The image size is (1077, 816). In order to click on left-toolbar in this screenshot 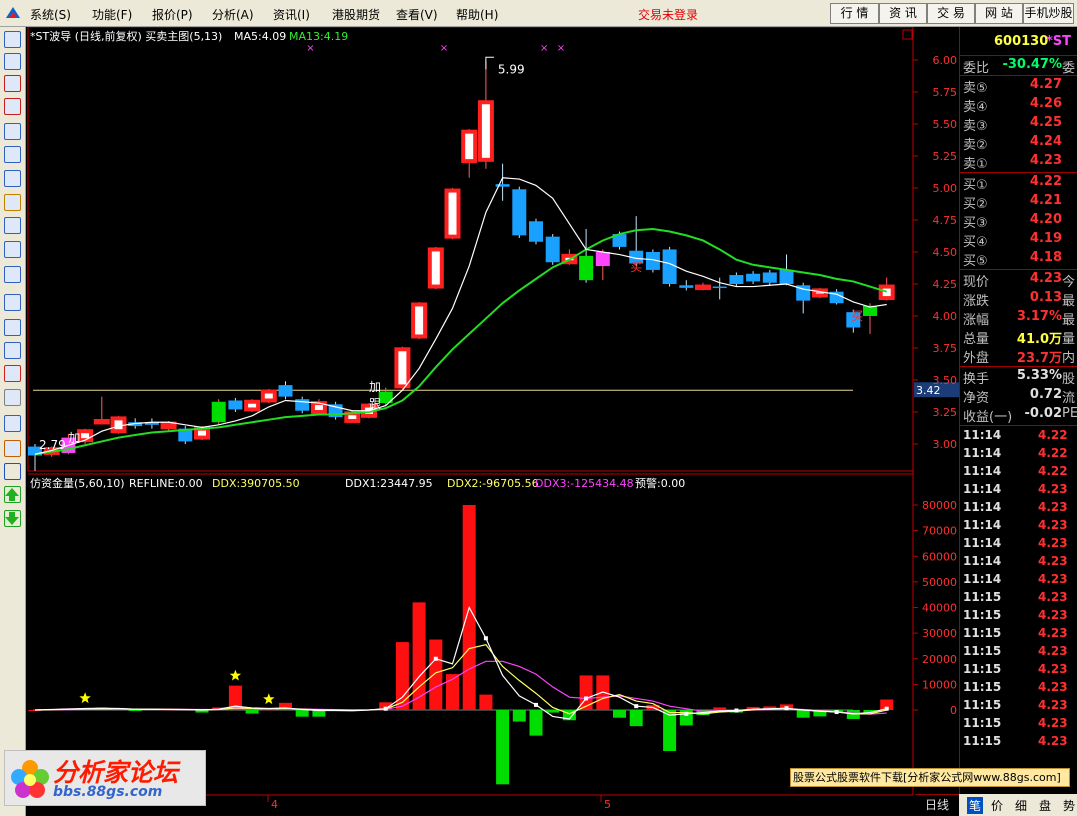, I will do `click(13, 421)`.